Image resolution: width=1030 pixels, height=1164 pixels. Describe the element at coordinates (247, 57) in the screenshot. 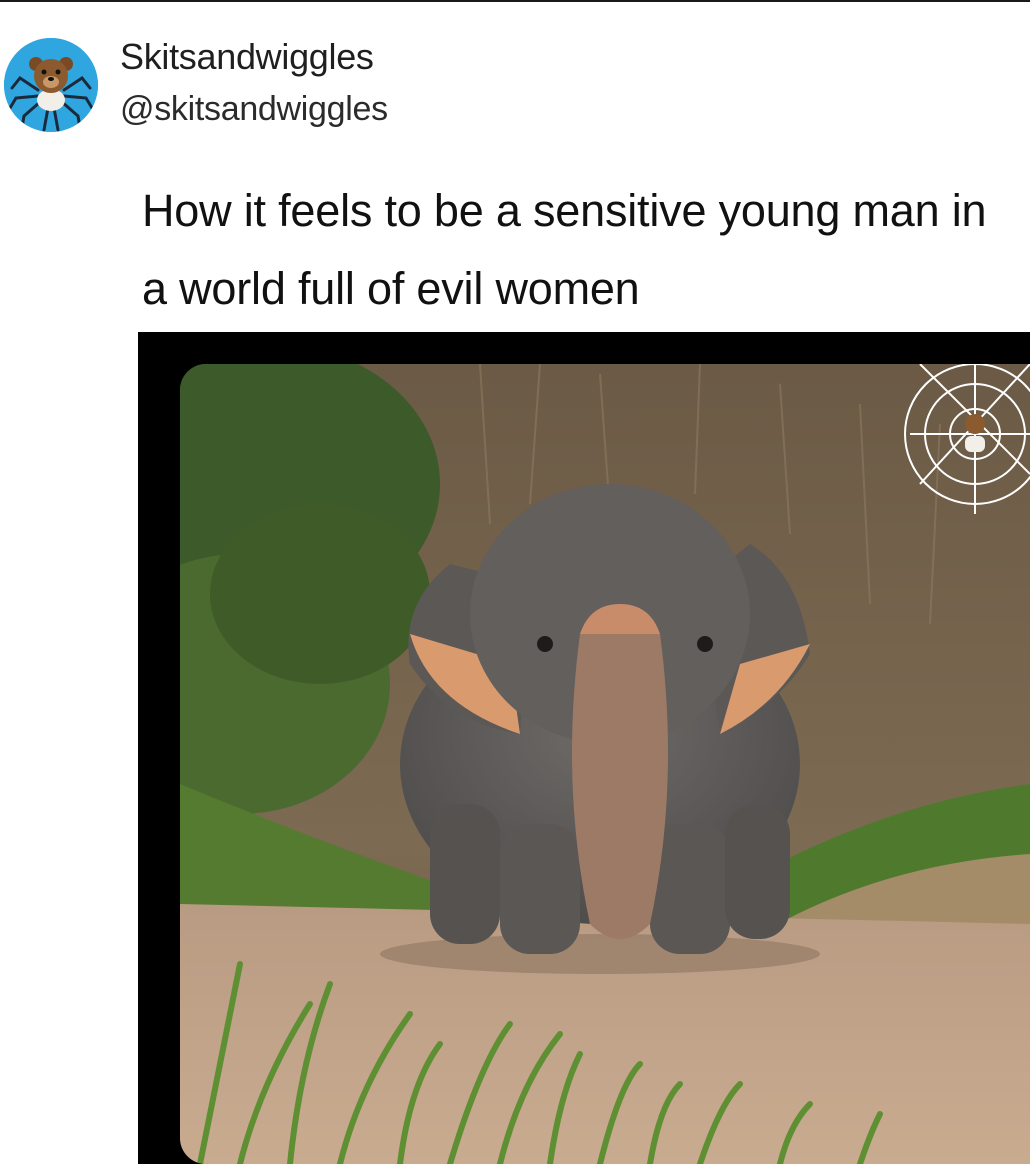

I see `author-display-name: Skitsandwiggles` at that location.